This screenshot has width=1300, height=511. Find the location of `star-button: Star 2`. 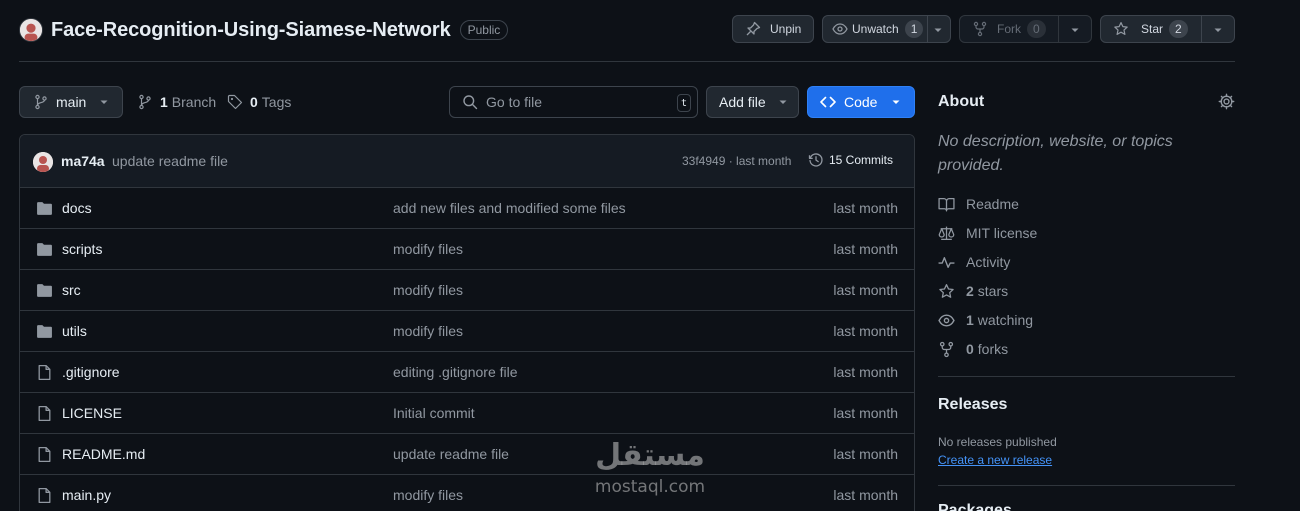

star-button: Star 2 is located at coordinates (1167, 29).